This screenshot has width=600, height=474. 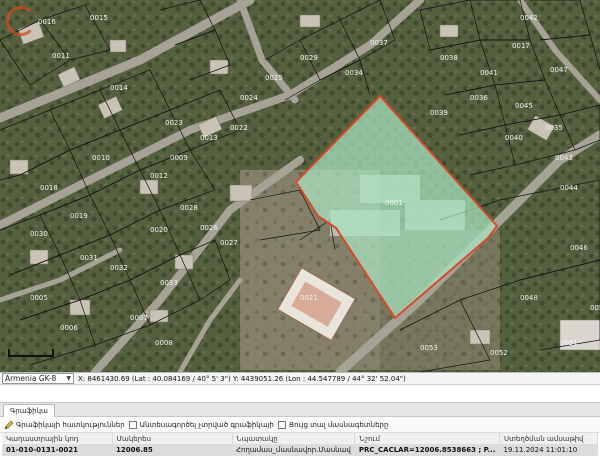 I want to click on parcel-label: 0045, so click(x=524, y=106).